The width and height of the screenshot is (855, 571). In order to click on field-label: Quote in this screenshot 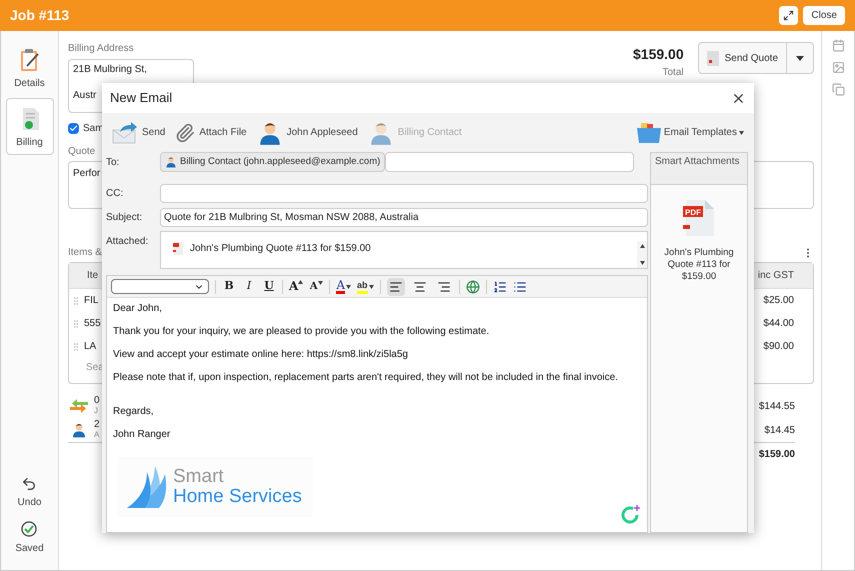, I will do `click(82, 152)`.